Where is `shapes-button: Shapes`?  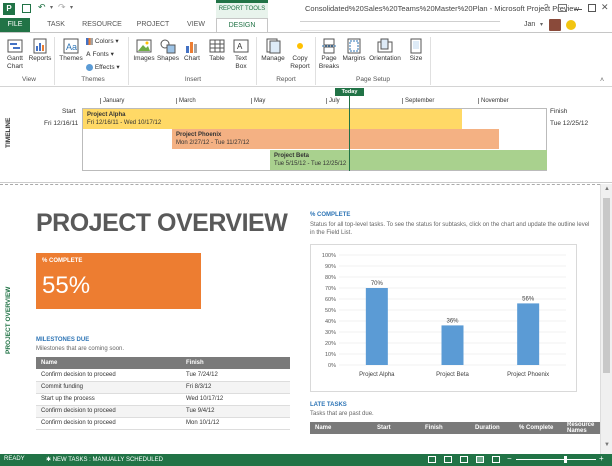 shapes-button: Shapes is located at coordinates (168, 50).